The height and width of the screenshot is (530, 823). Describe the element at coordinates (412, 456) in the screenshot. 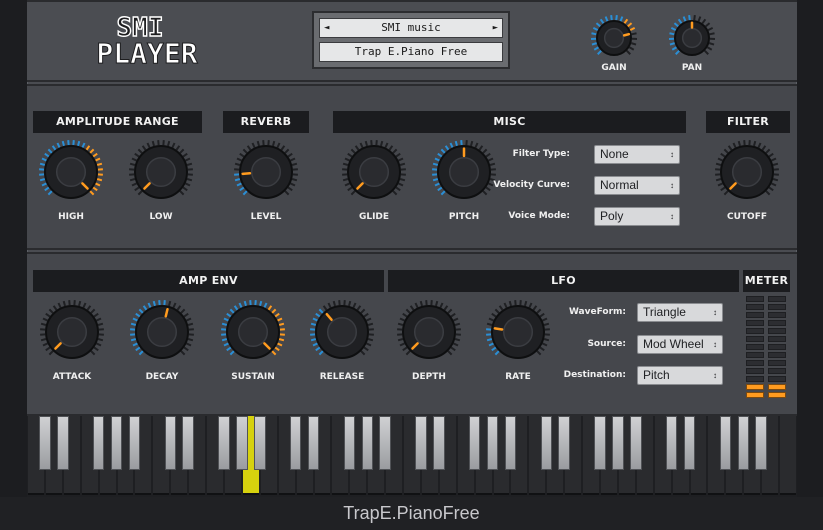

I see `piano-keyboard` at that location.